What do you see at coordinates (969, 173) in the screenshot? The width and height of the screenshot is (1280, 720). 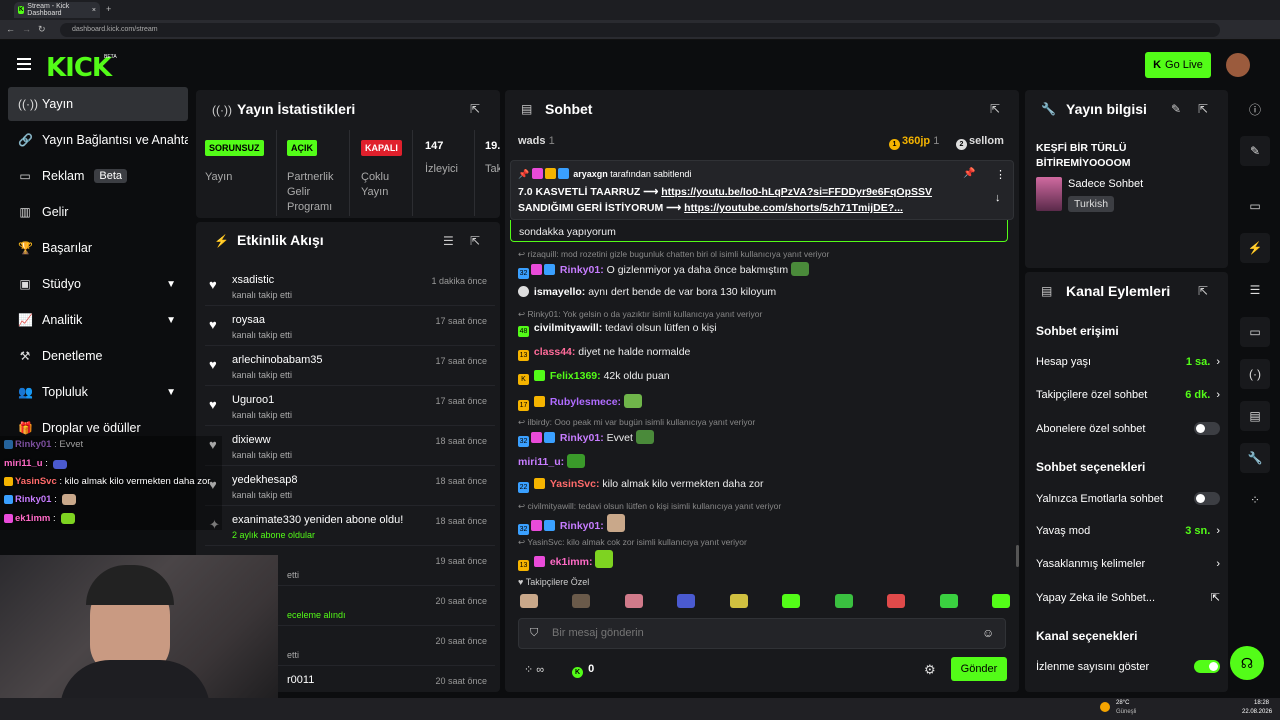 I see `unpin-icon: 📌` at bounding box center [969, 173].